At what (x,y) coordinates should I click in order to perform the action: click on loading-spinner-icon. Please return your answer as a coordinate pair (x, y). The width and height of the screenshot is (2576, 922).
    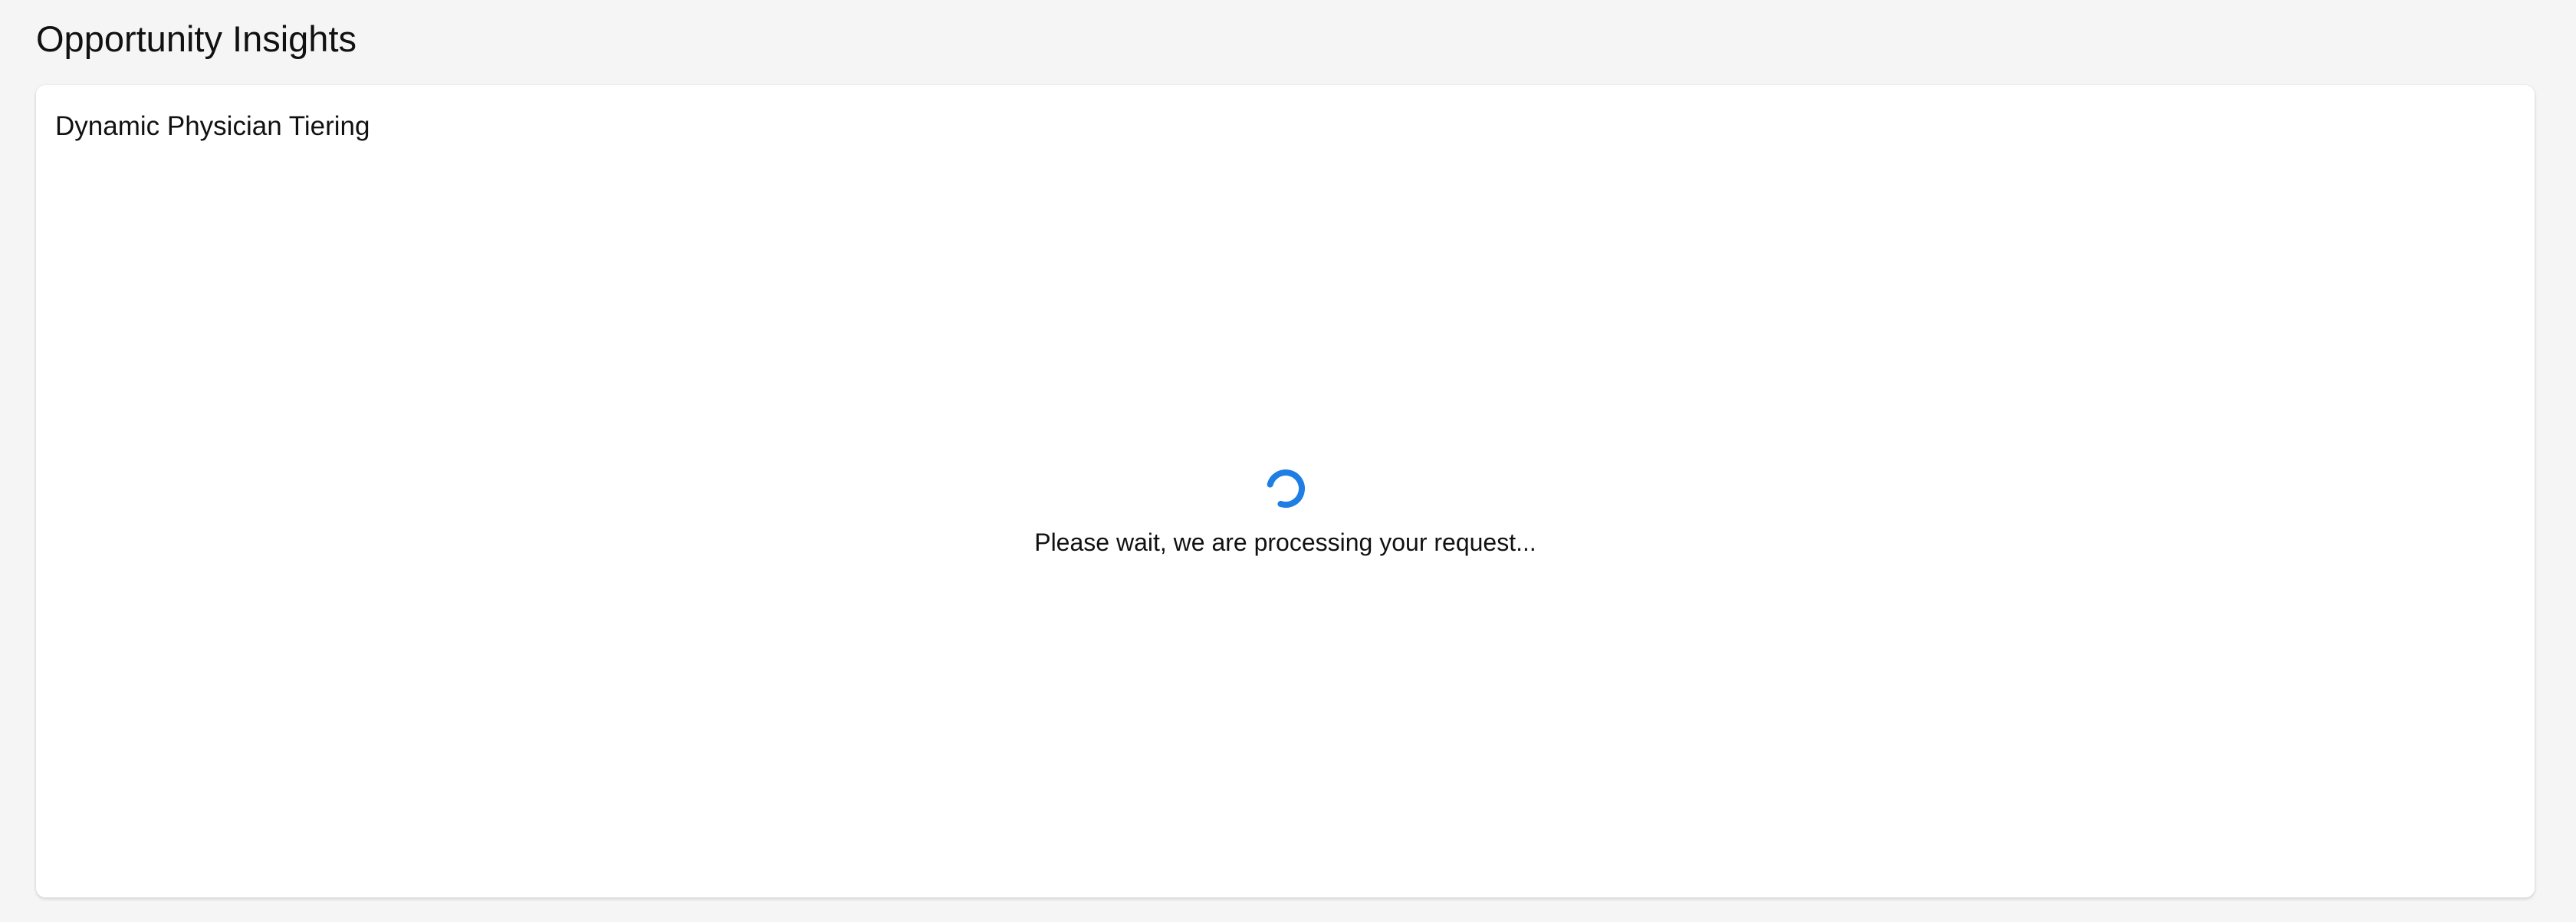
    Looking at the image, I should click on (1286, 488).